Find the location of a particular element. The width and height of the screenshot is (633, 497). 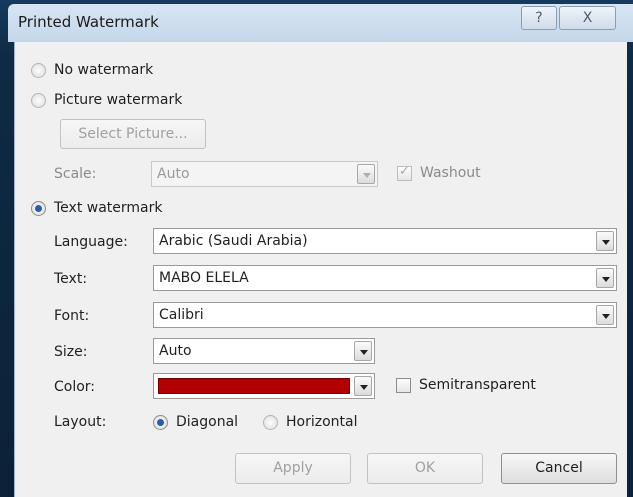

picture-watermark-option: Picture watermark is located at coordinates (106, 100).